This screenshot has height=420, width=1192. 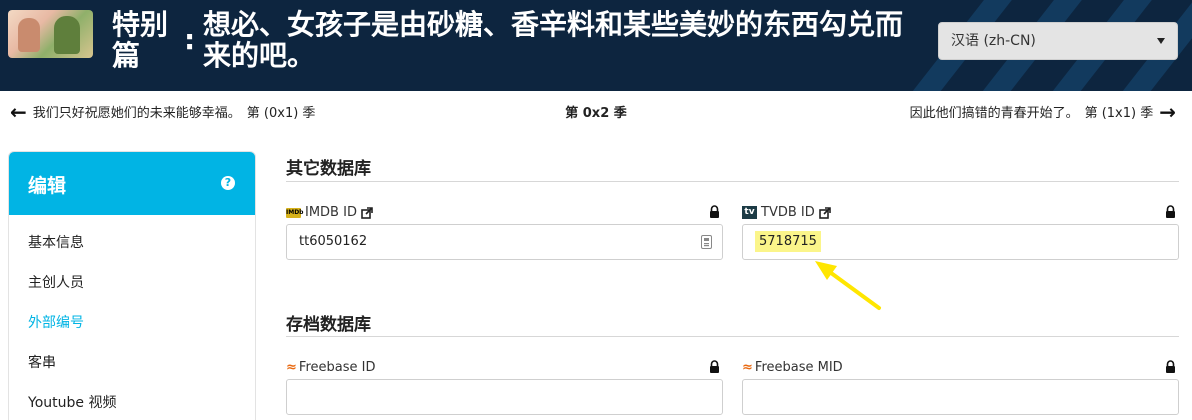 I want to click on freebase-id-input, so click(x=504, y=397).